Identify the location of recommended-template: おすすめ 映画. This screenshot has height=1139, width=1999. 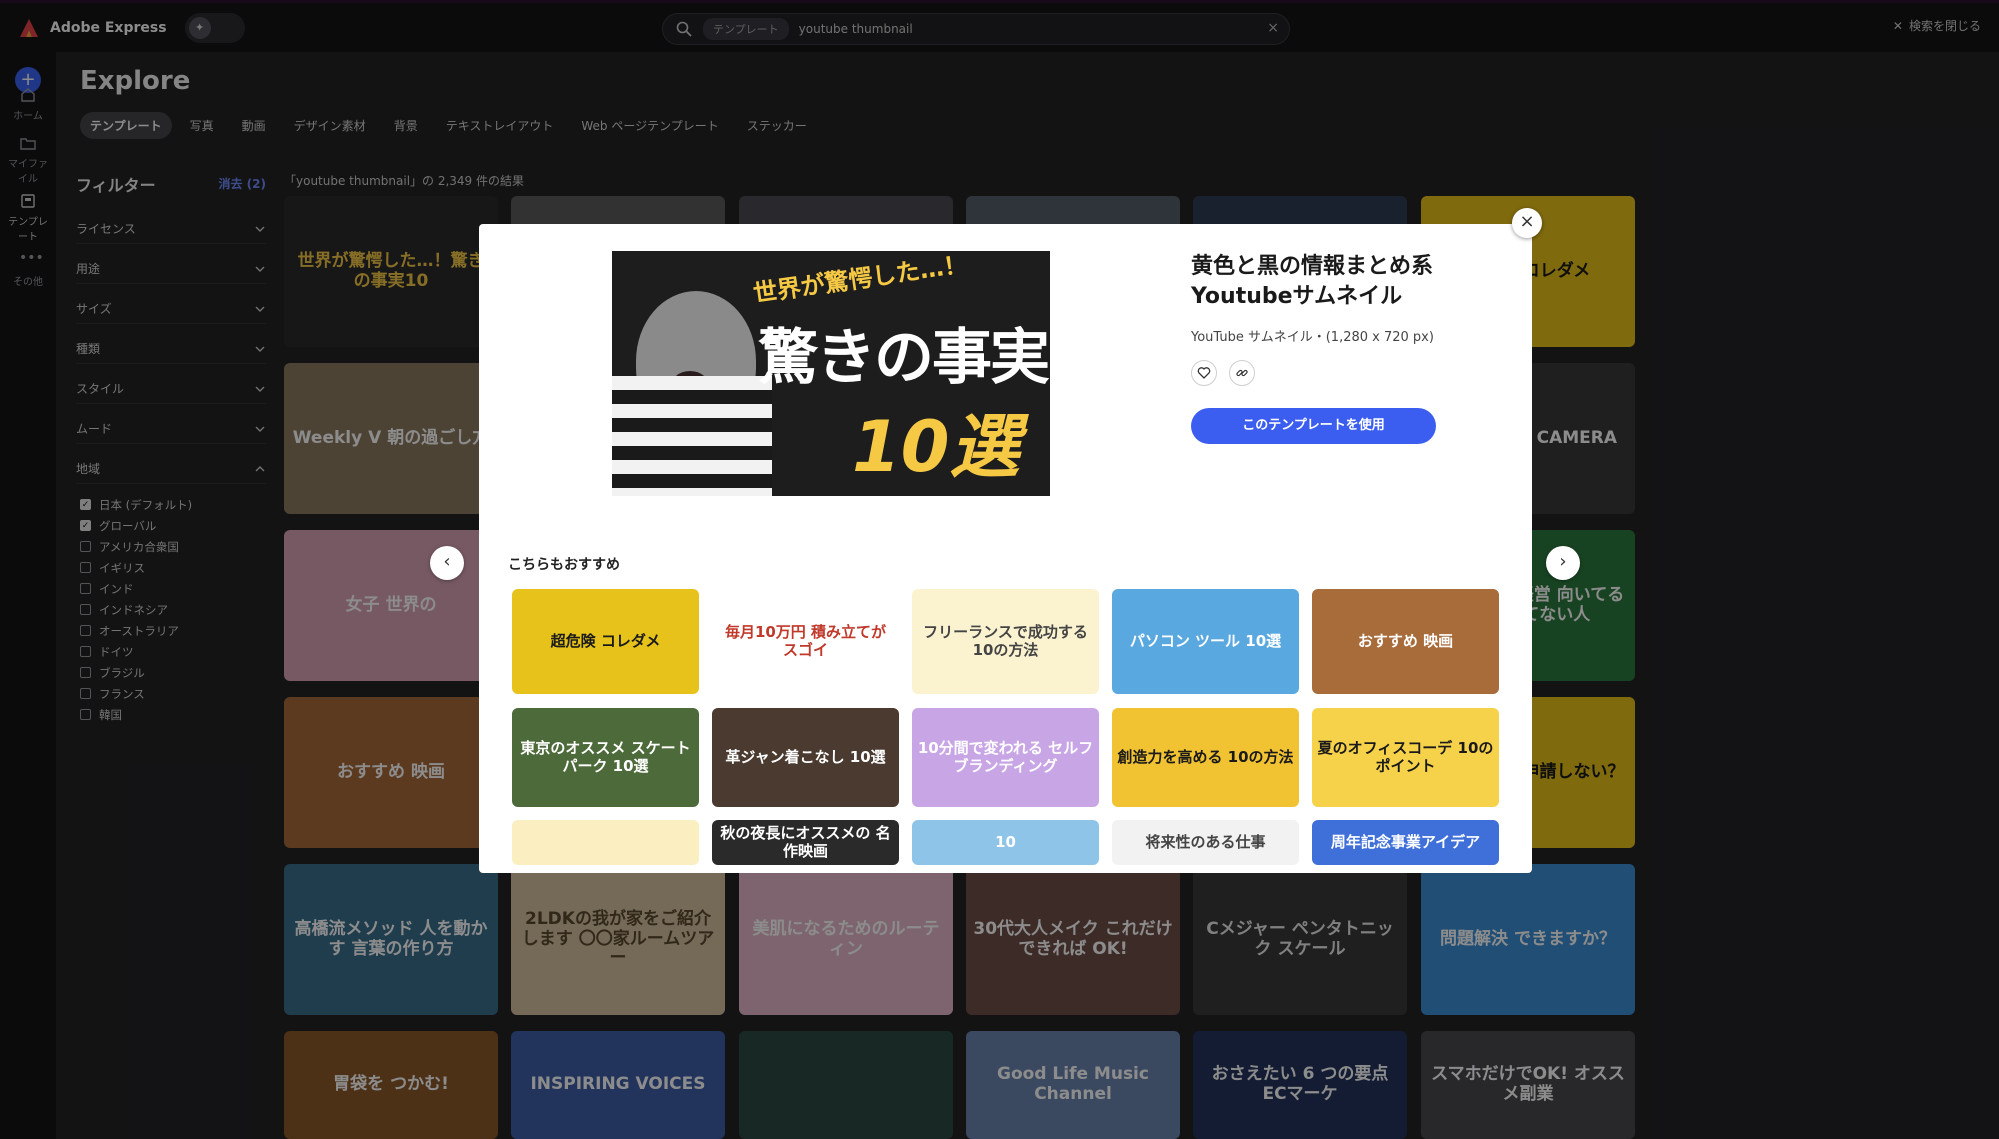
(1405, 641).